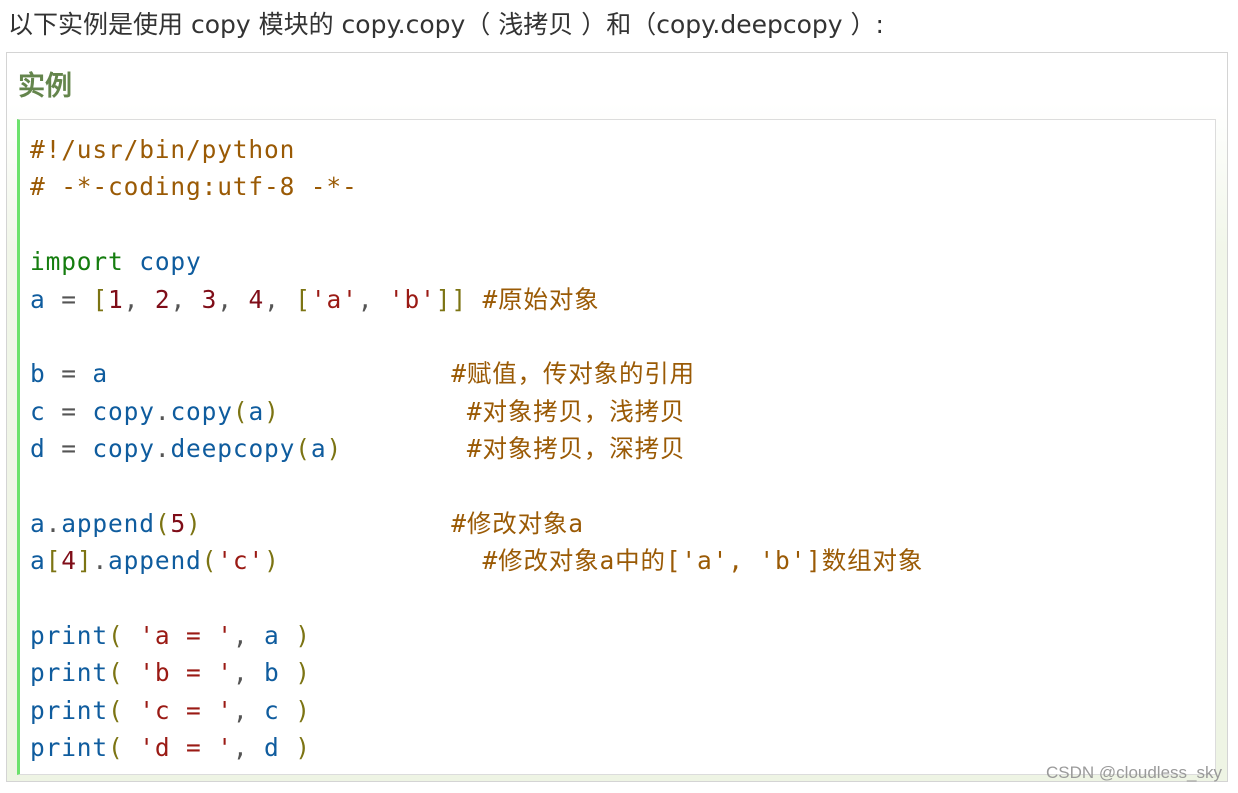 The width and height of the screenshot is (1238, 793). Describe the element at coordinates (241, 561) in the screenshot. I see `code-token: 'c'` at that location.